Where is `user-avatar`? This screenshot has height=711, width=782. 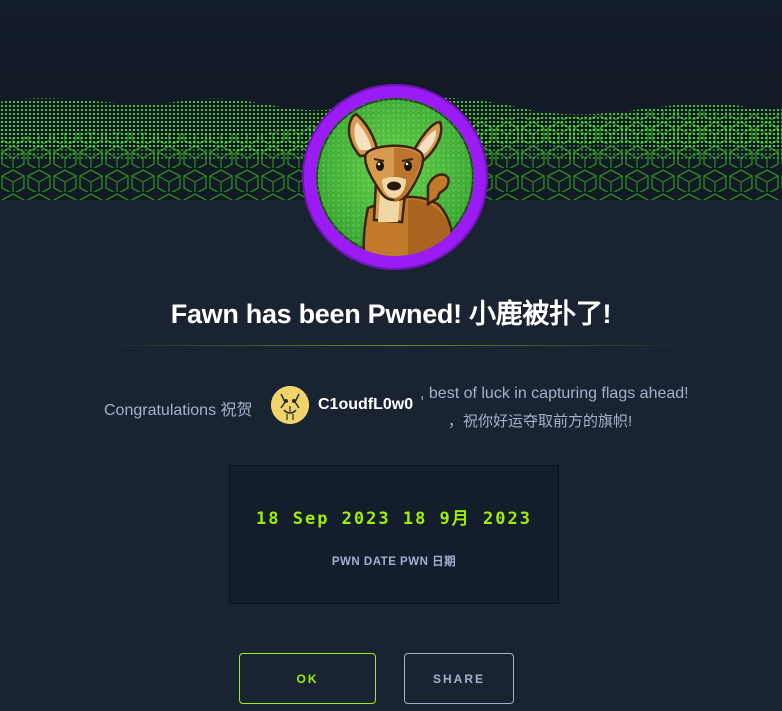
user-avatar is located at coordinates (290, 405).